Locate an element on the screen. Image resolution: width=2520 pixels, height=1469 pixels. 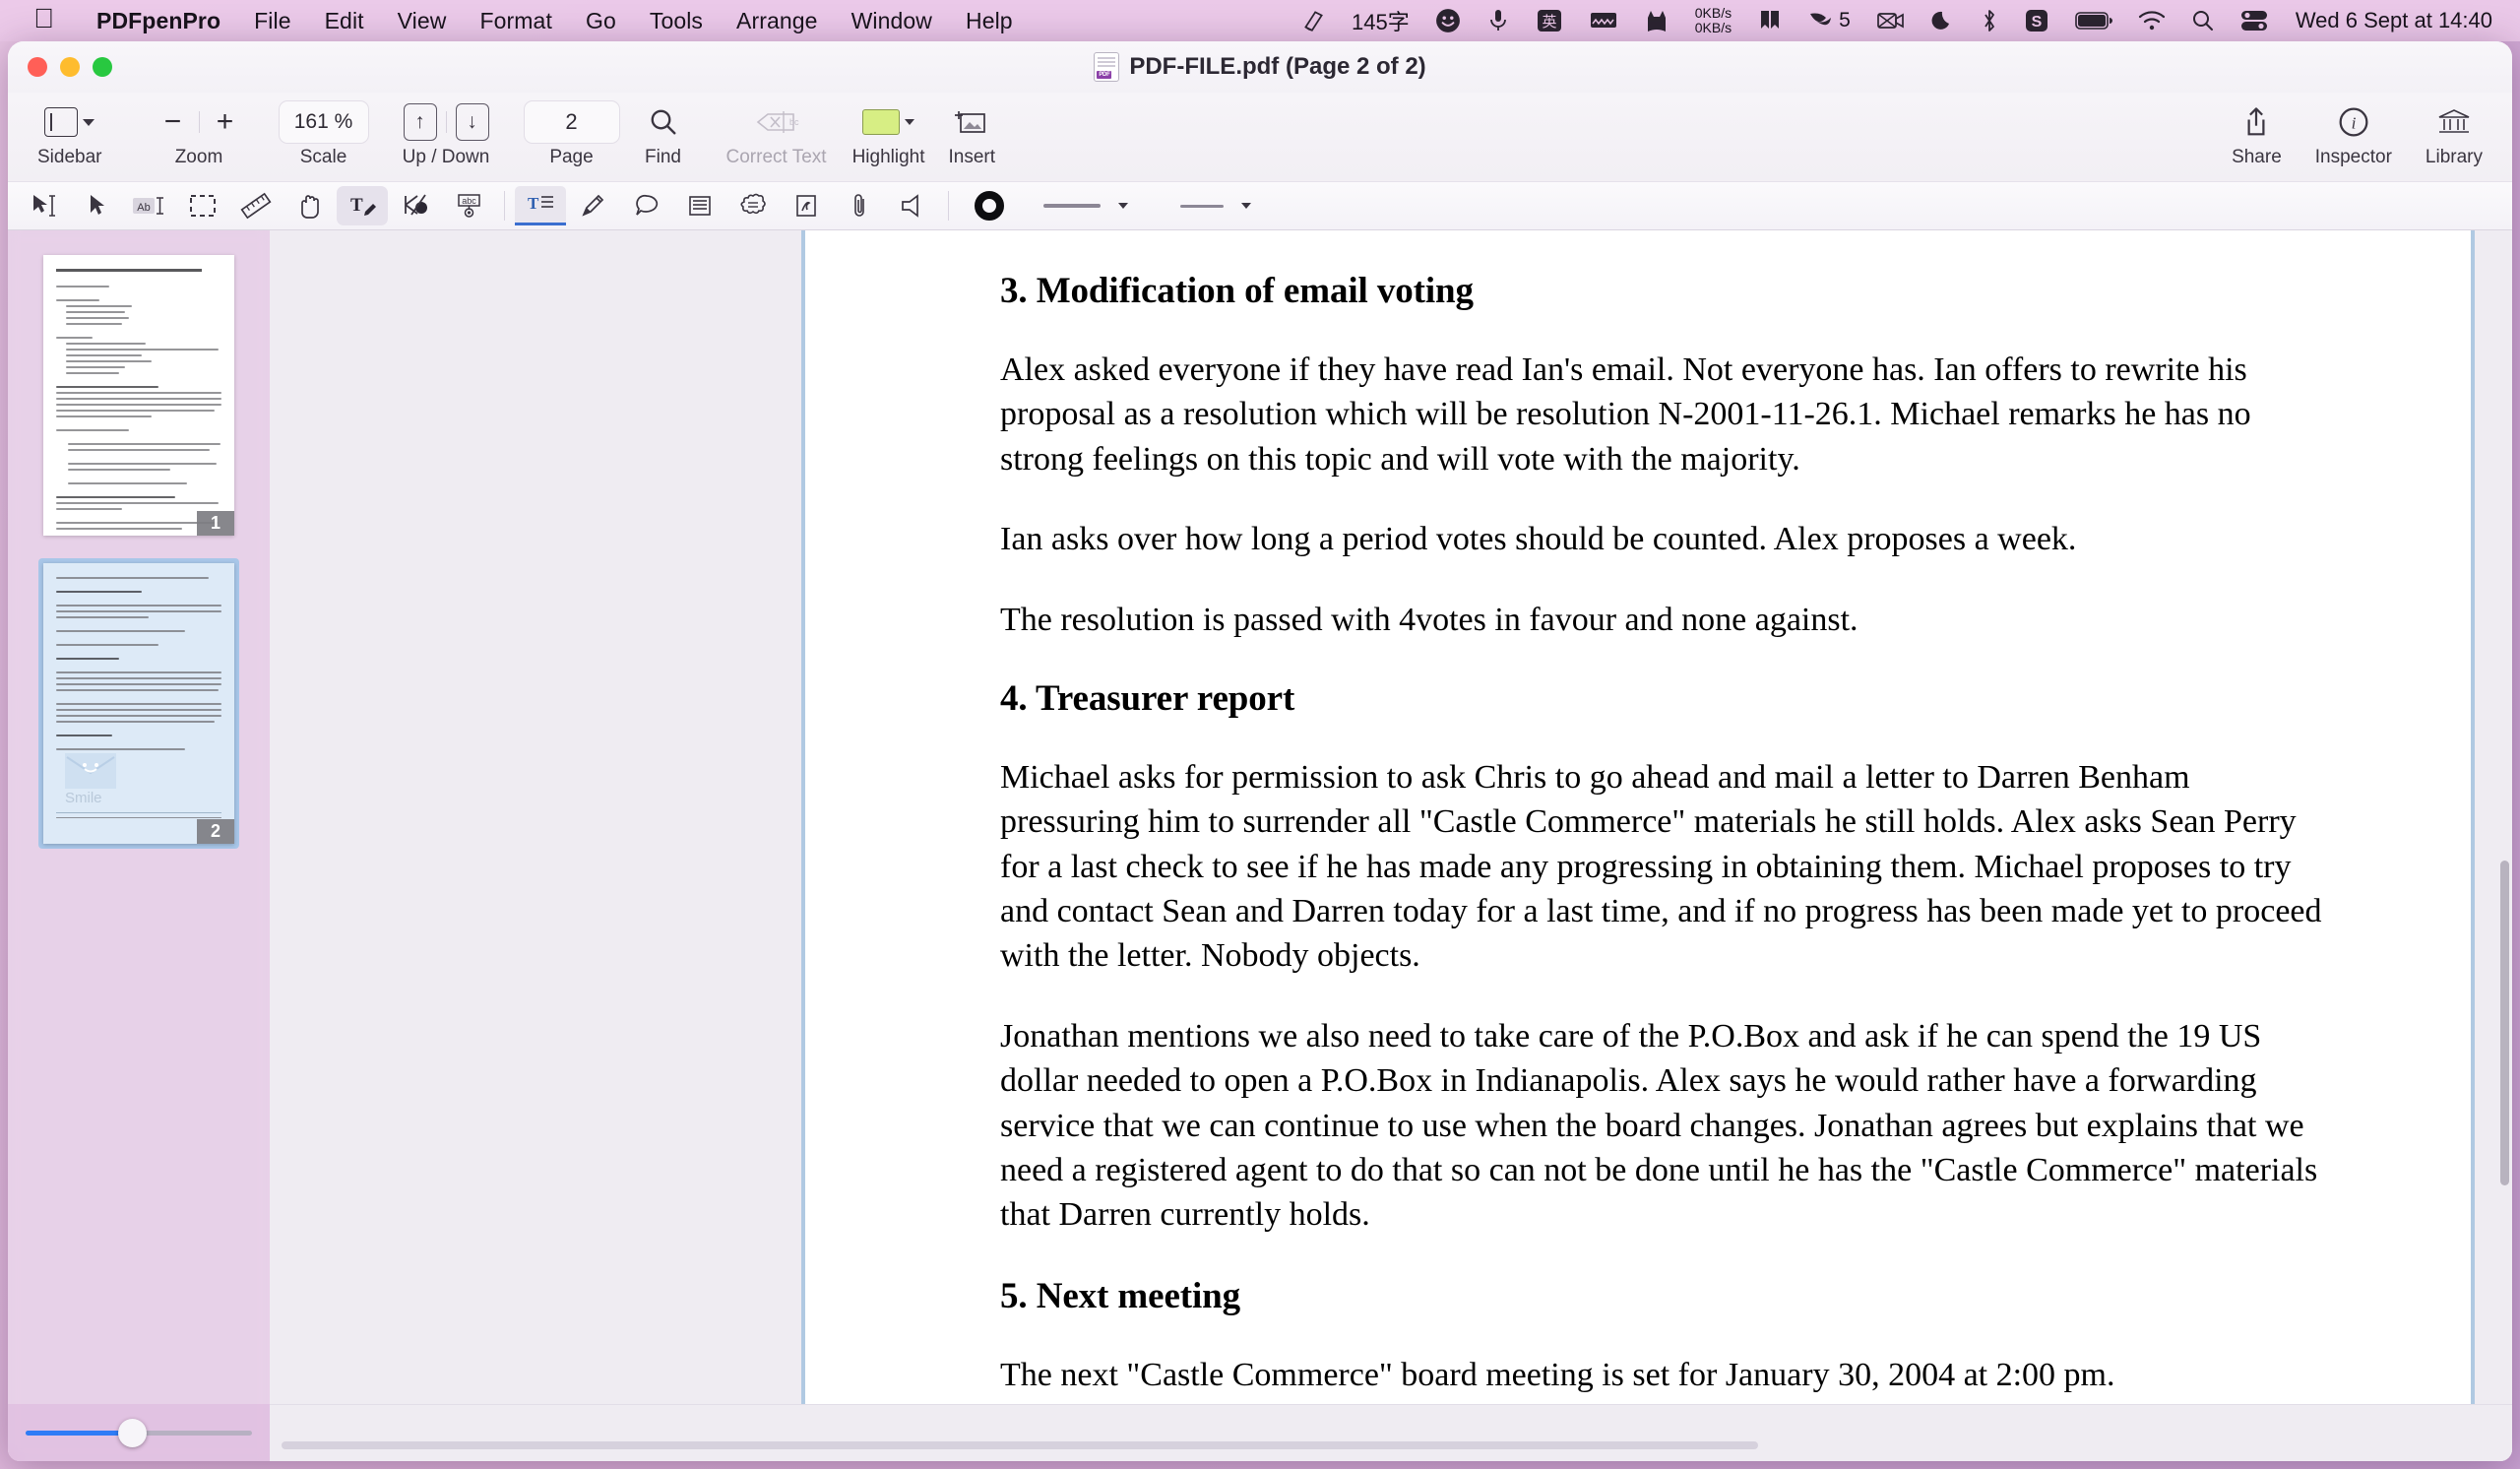
spotlight-search-icon is located at coordinates (2203, 21).